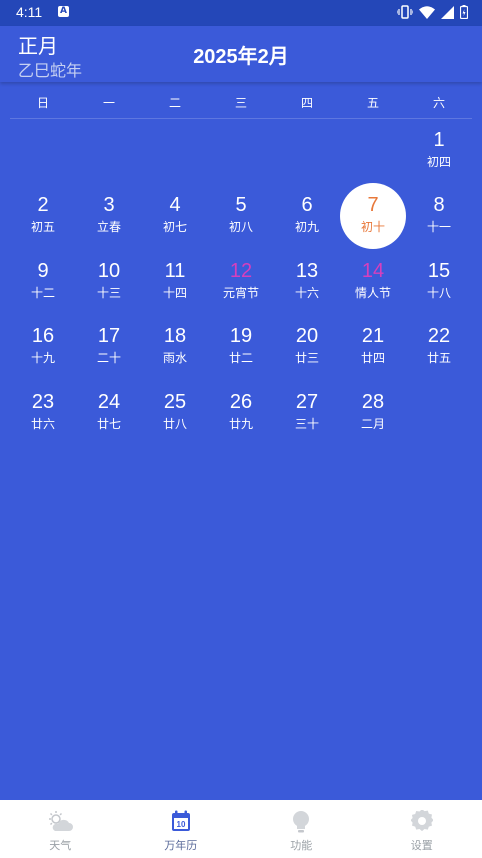 This screenshot has width=482, height=858. Describe the element at coordinates (60, 824) in the screenshot. I see `weather-icon` at that location.